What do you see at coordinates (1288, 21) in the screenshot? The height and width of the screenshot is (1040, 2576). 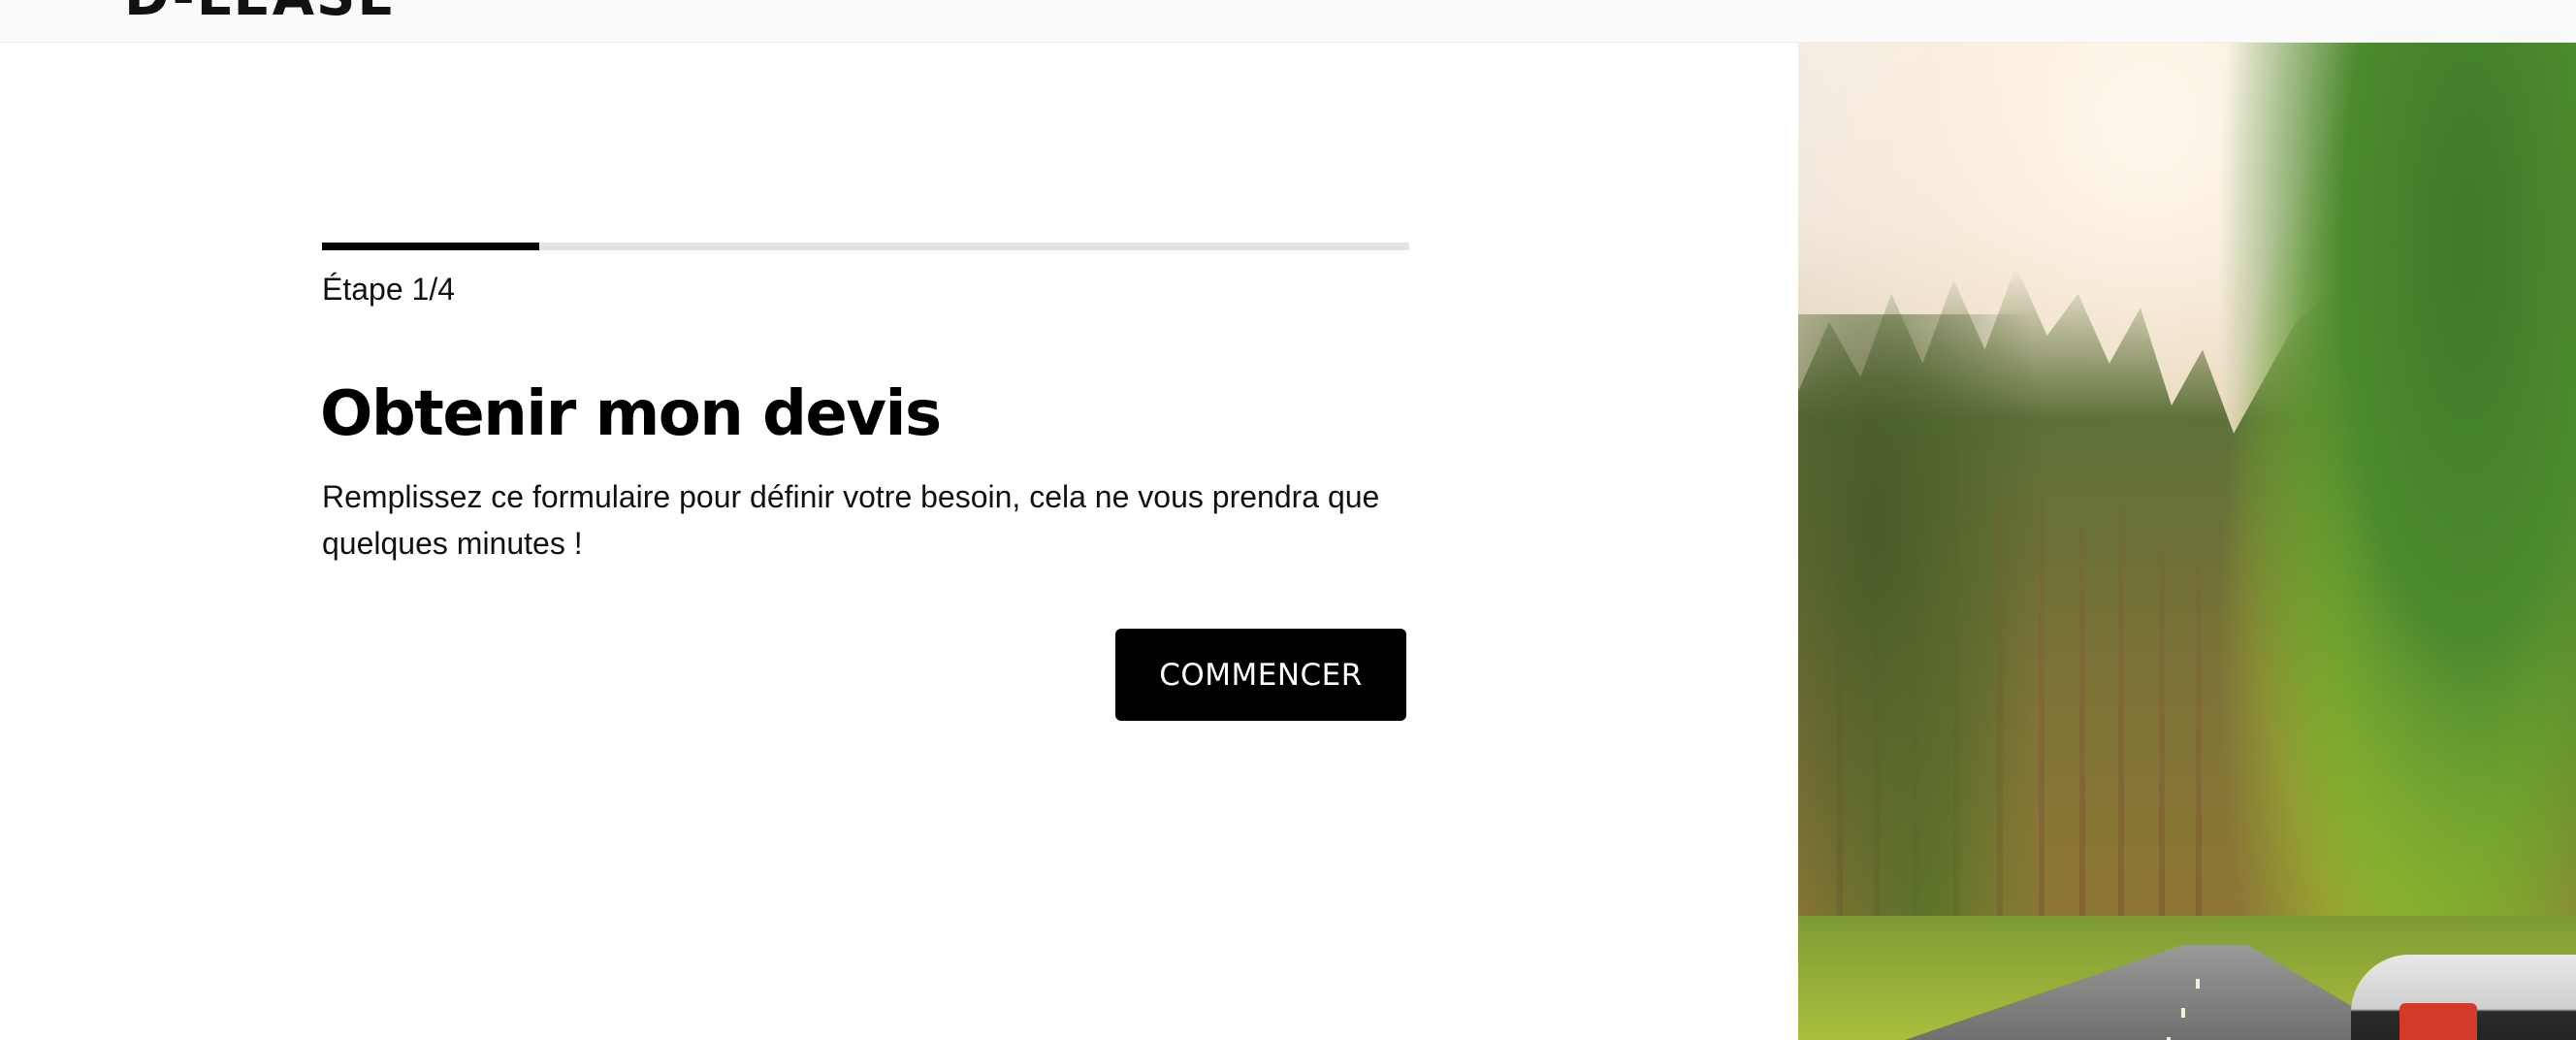 I see `site-header: D-LEASE` at bounding box center [1288, 21].